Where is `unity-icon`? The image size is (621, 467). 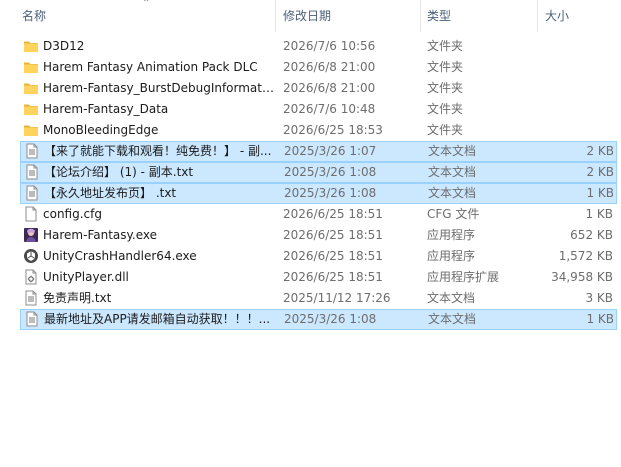
unity-icon is located at coordinates (31, 256).